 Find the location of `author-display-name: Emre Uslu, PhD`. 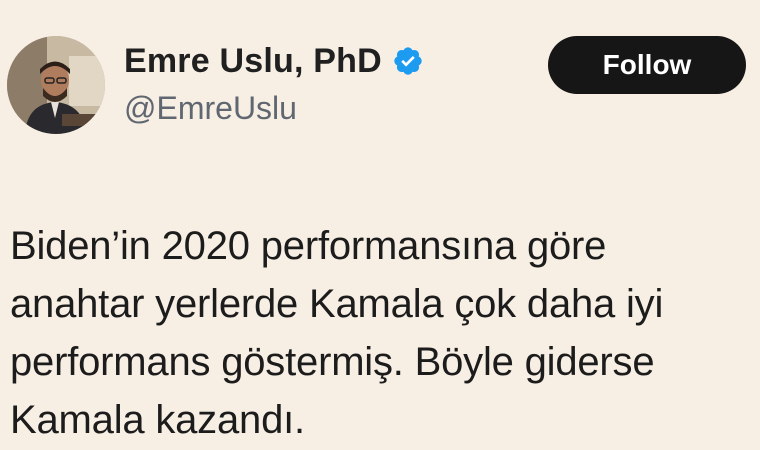

author-display-name: Emre Uslu, PhD is located at coordinates (253, 61).